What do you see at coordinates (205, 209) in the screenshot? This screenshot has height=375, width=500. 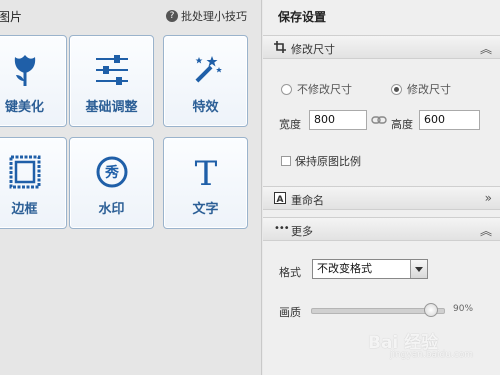 I see `tile-label: 文字` at bounding box center [205, 209].